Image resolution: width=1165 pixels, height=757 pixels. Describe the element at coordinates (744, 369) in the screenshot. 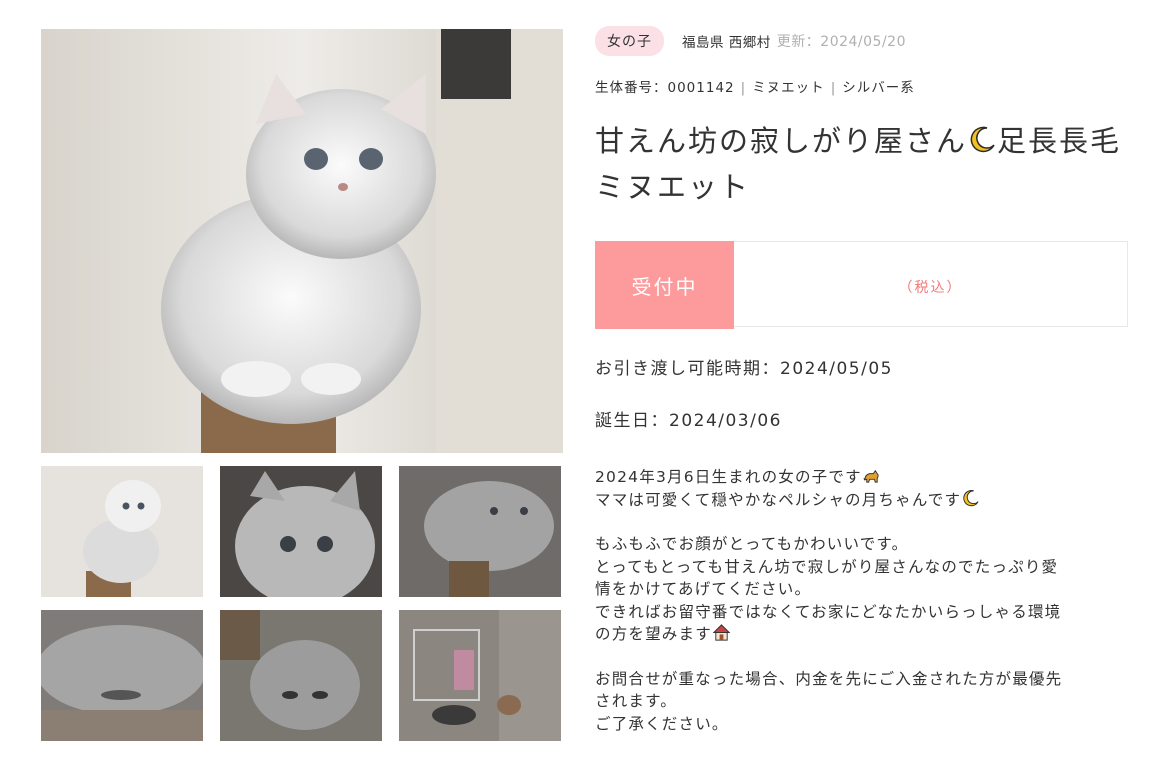

I see `delivery-date: お引き渡し可能時期：2024/05/05` at that location.